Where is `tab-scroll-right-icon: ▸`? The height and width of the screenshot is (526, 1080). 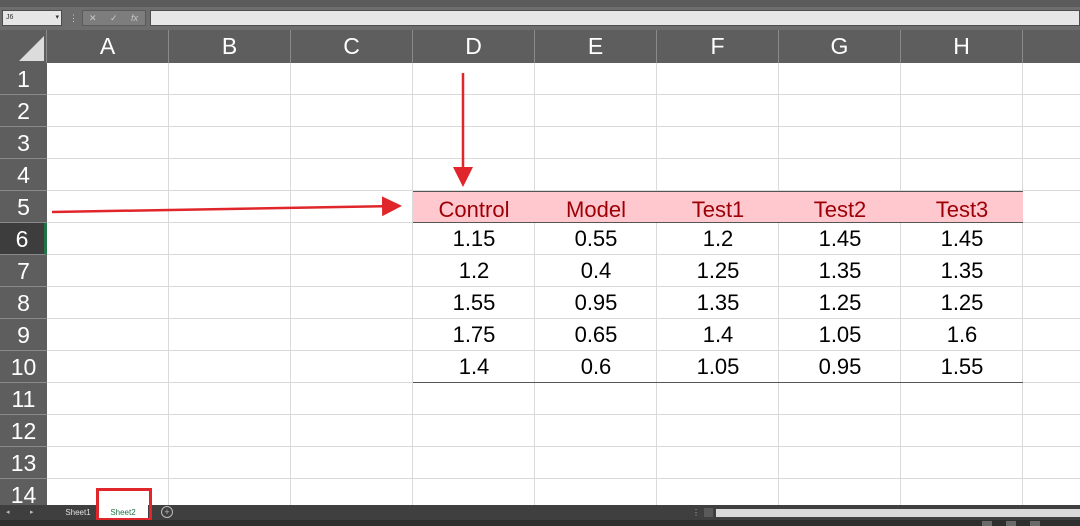
tab-scroll-right-icon: ▸ is located at coordinates (32, 512).